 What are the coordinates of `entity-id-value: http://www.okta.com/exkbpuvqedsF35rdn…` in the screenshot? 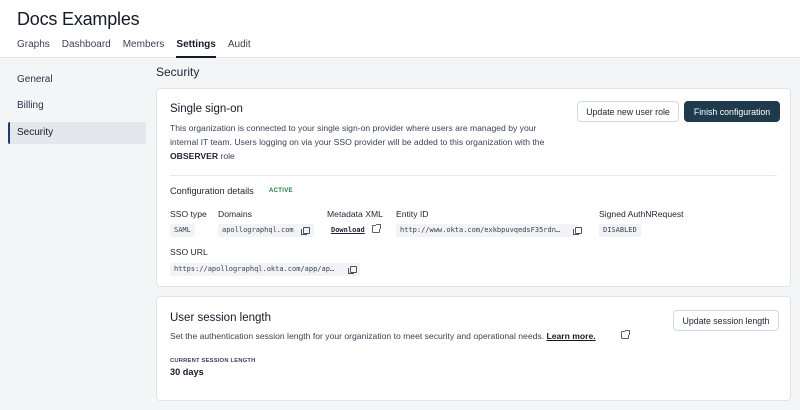 It's located at (485, 230).